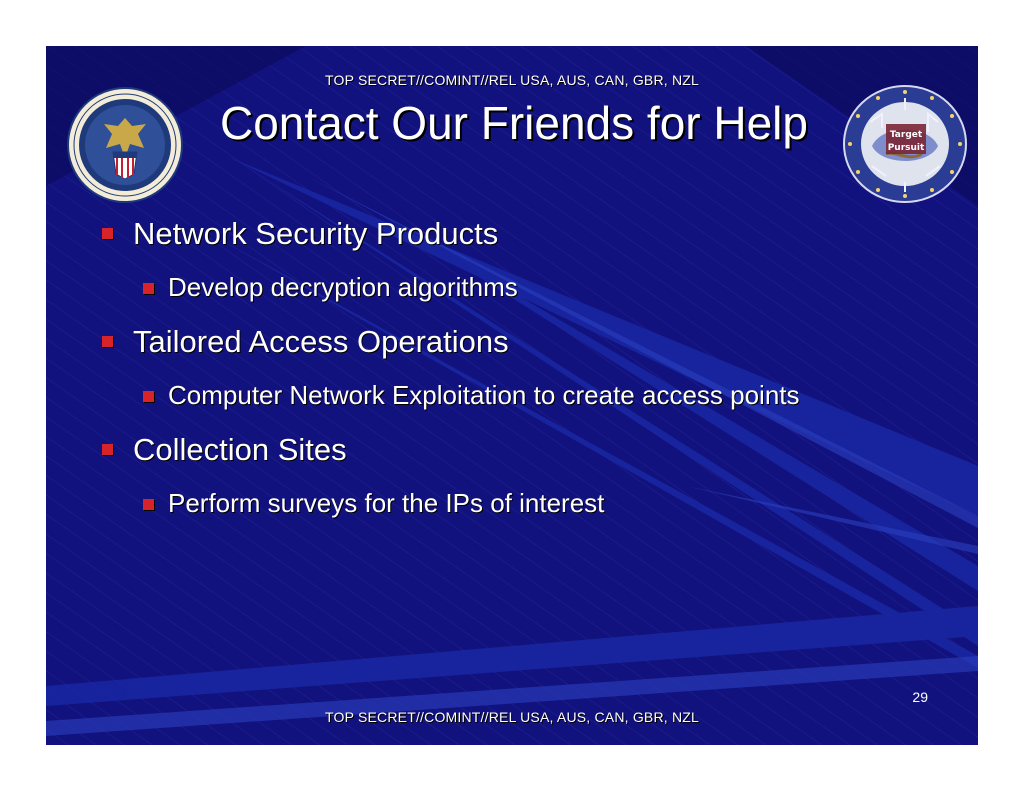  I want to click on target-pursuit-logo: Target Pursuit, so click(905, 144).